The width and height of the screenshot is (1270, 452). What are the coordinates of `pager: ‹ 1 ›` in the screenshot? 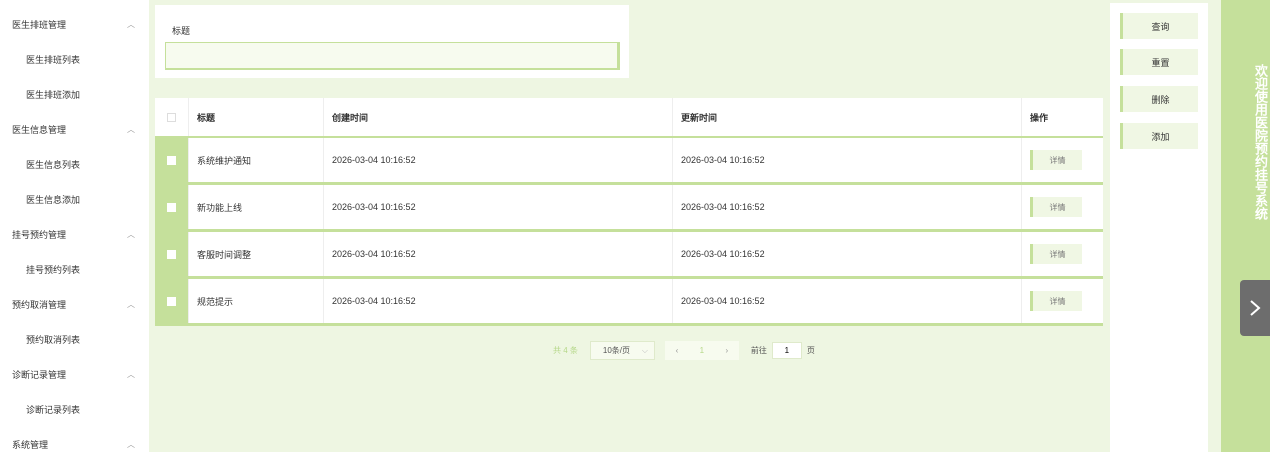 It's located at (701, 350).